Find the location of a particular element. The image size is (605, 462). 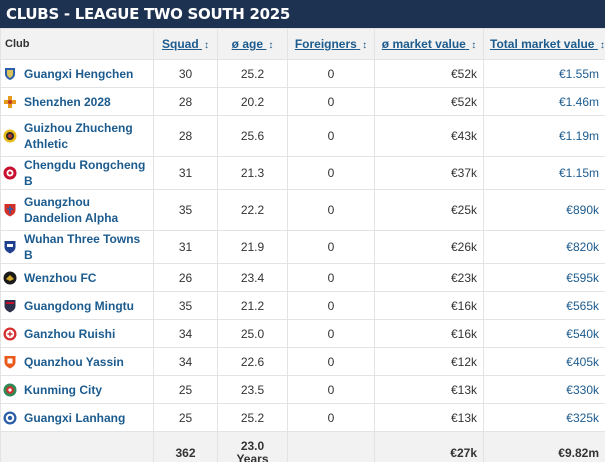

total-value-header-label: Total market value is located at coordinates (542, 44).